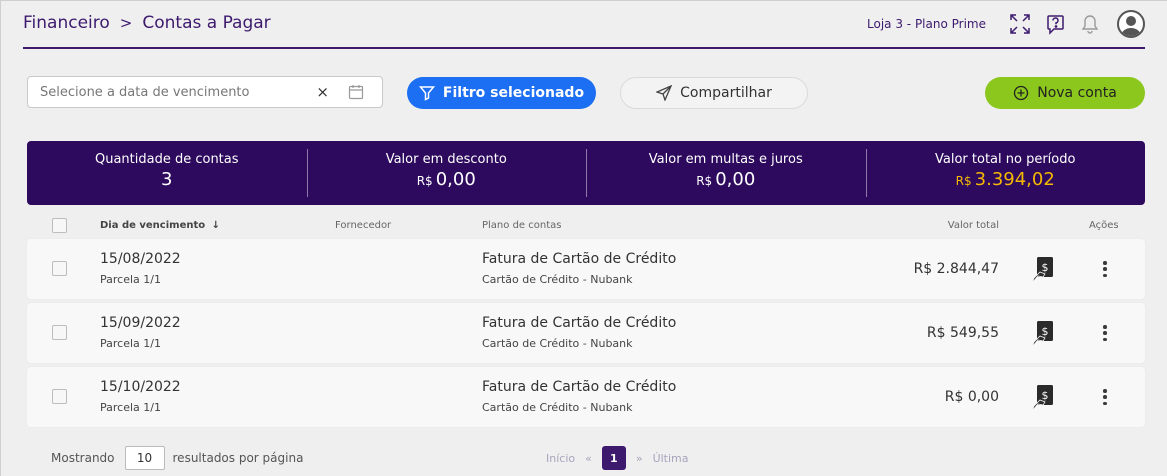 This screenshot has width=1167, height=476. I want to click on showing-label: Mostrando, so click(83, 458).